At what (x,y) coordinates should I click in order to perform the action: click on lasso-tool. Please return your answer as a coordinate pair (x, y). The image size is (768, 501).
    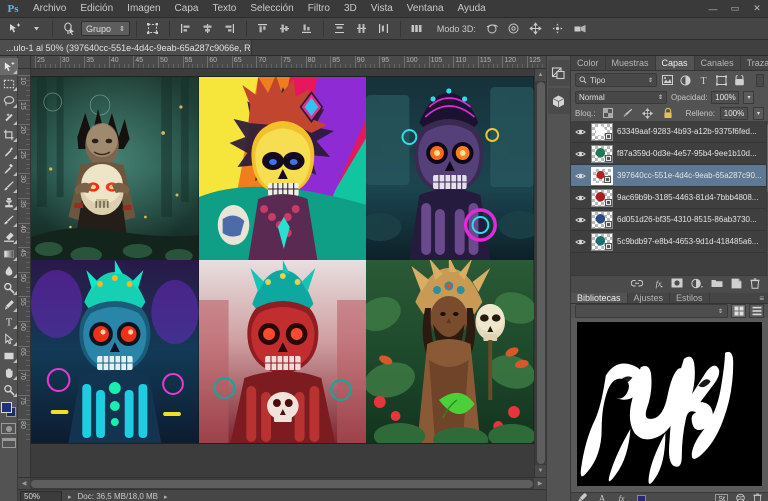
    Looking at the image, I should click on (9, 100).